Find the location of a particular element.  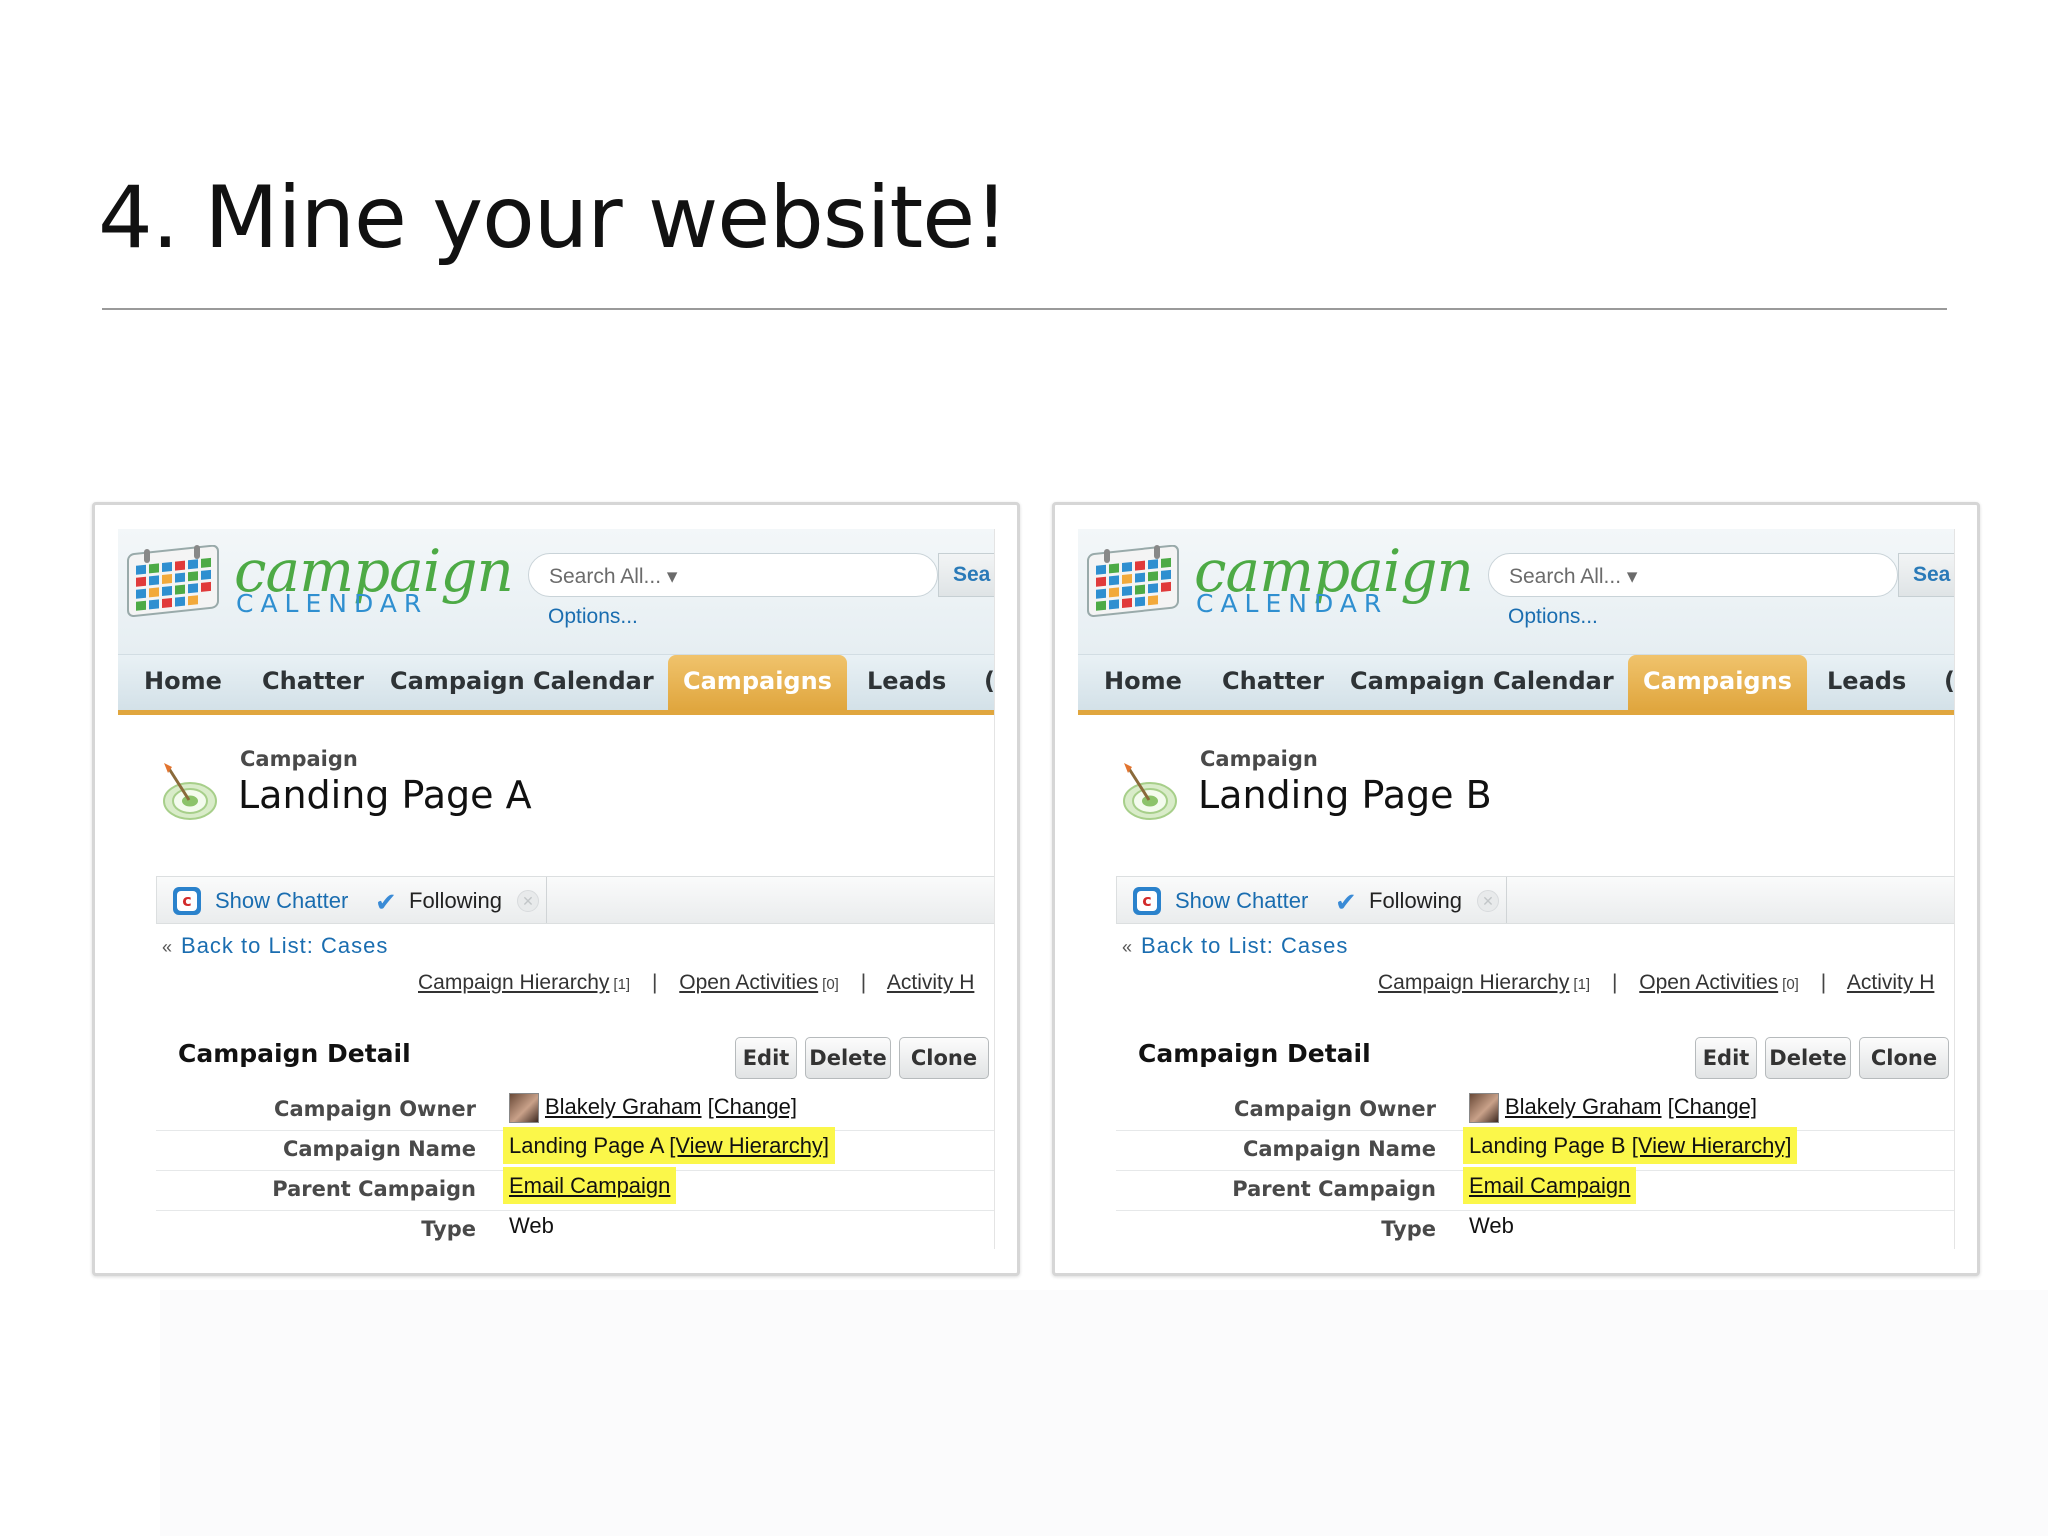

owner-value: Blakely Graham [Change] is located at coordinates (653, 1108).